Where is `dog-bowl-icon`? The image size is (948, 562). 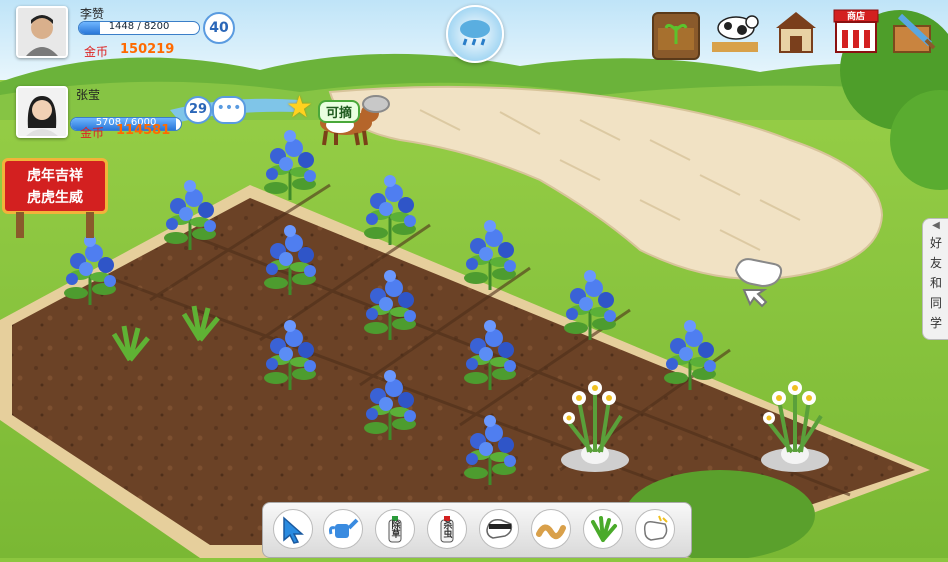
dog-bowl-icon is located at coordinates (376, 104).